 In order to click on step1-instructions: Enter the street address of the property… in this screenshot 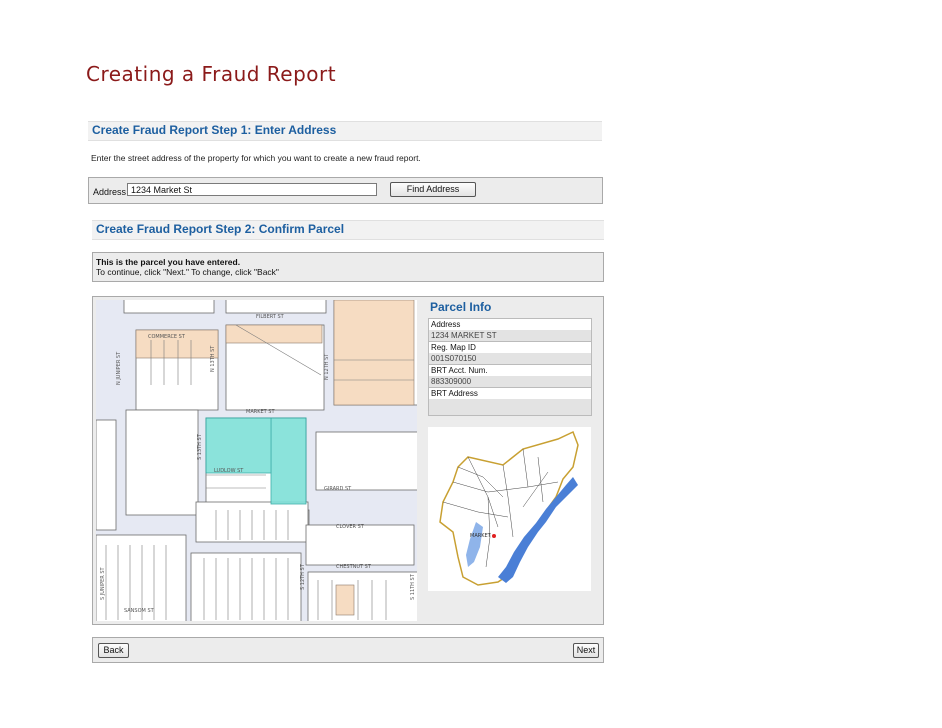, I will do `click(256, 158)`.